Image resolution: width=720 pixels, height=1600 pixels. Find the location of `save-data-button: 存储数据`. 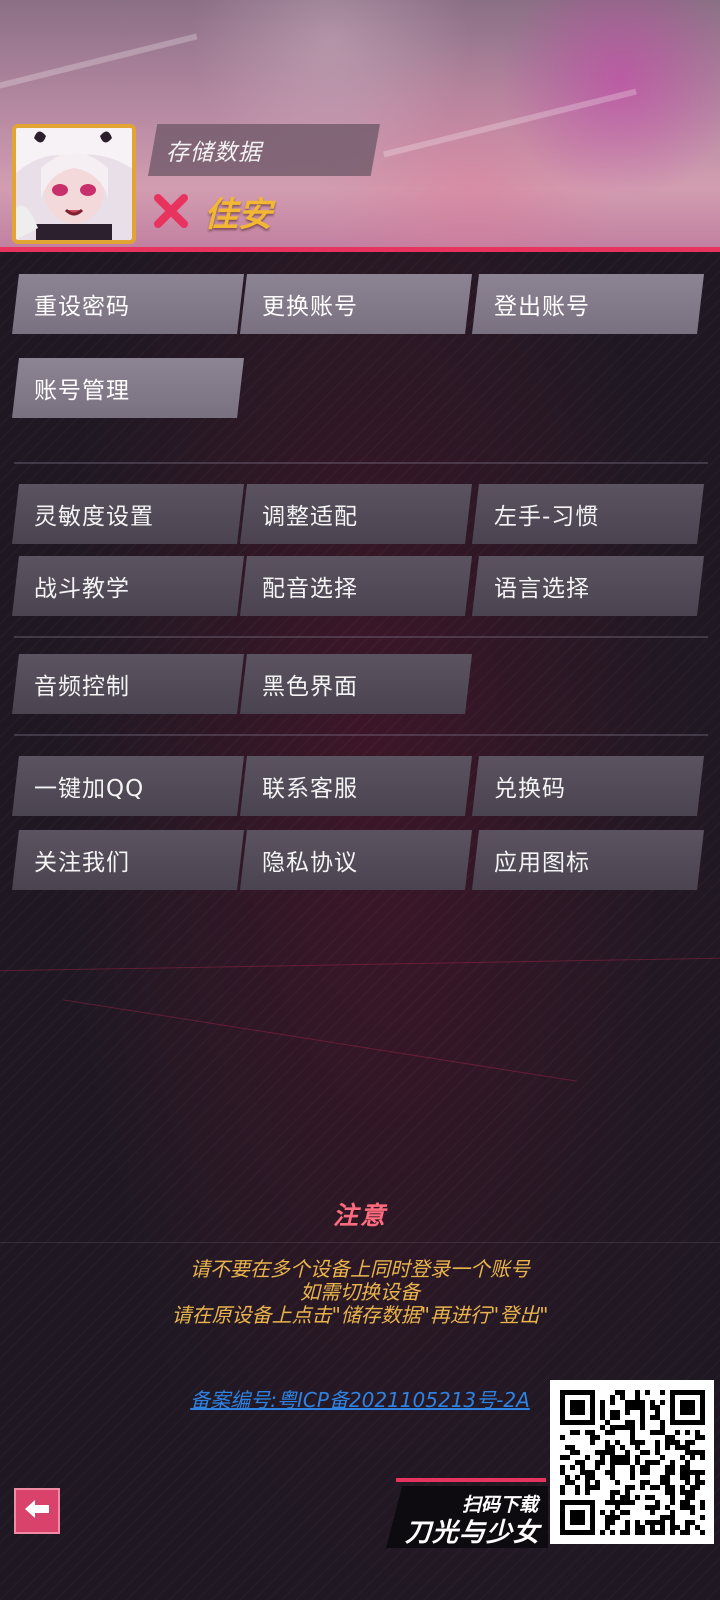

save-data-button: 存储数据 is located at coordinates (264, 150).